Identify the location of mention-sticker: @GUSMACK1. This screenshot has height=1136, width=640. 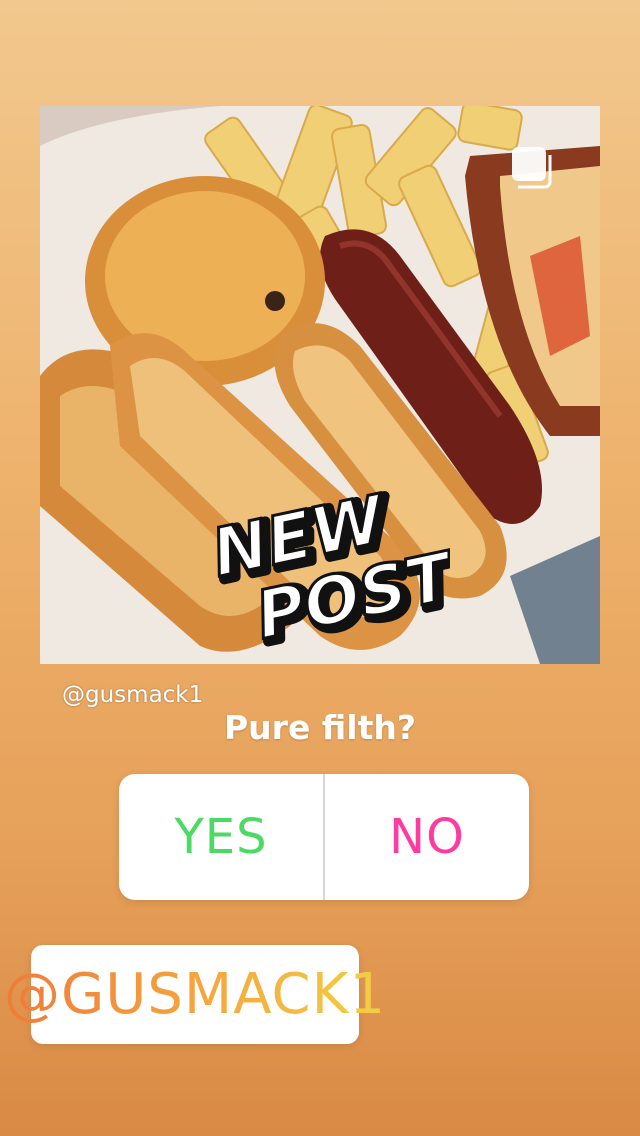
(194, 994).